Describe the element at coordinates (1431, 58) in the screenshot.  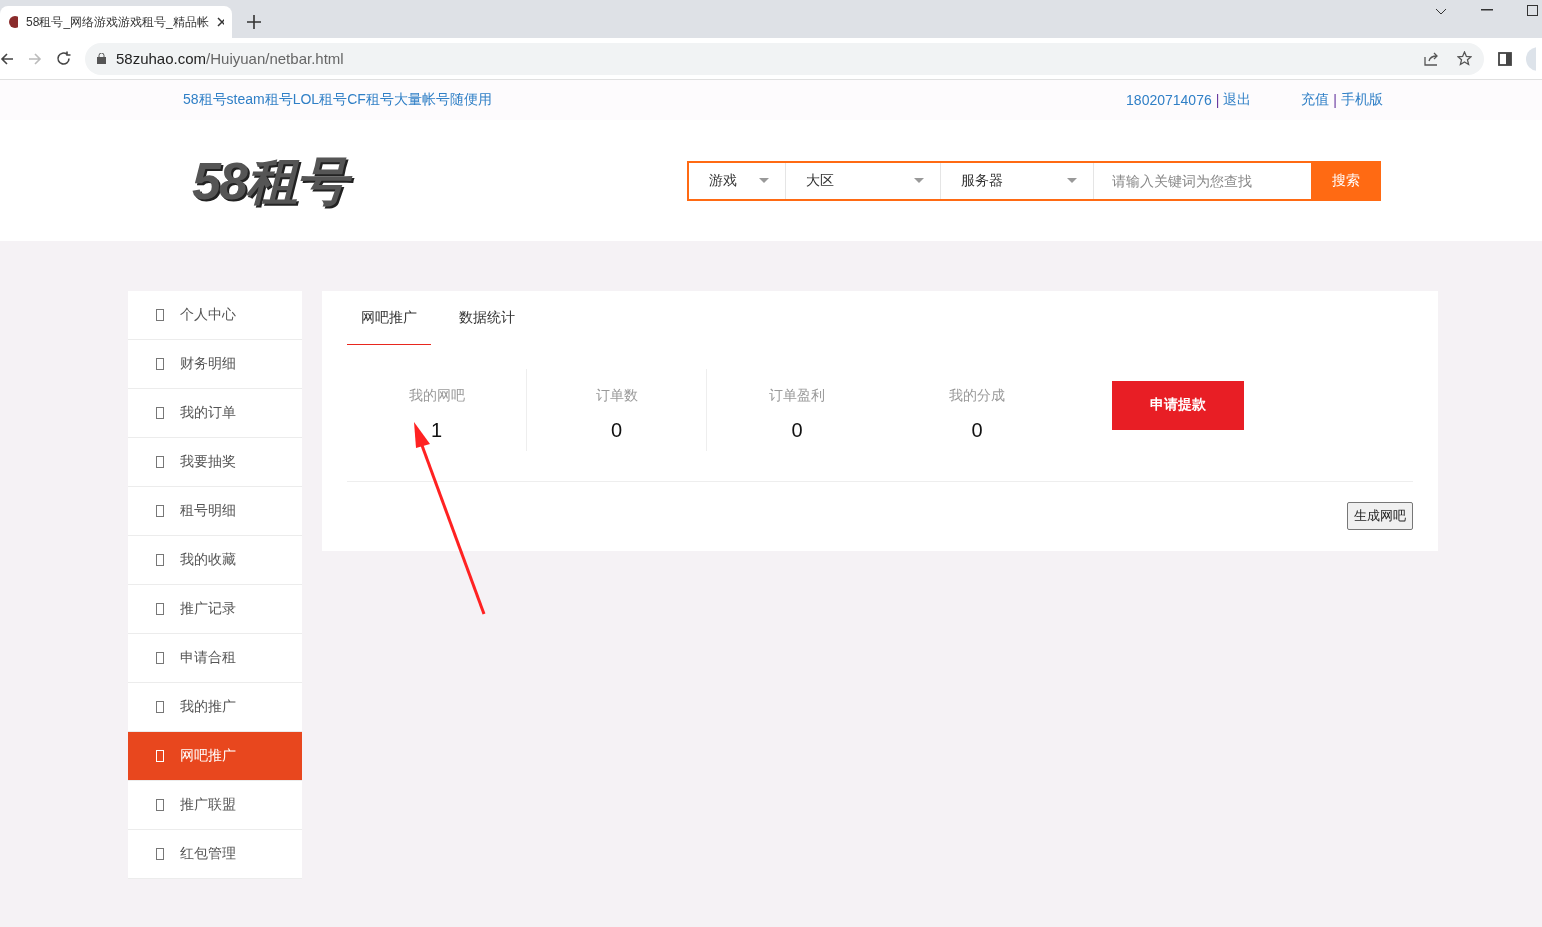
I see `share-icon` at that location.